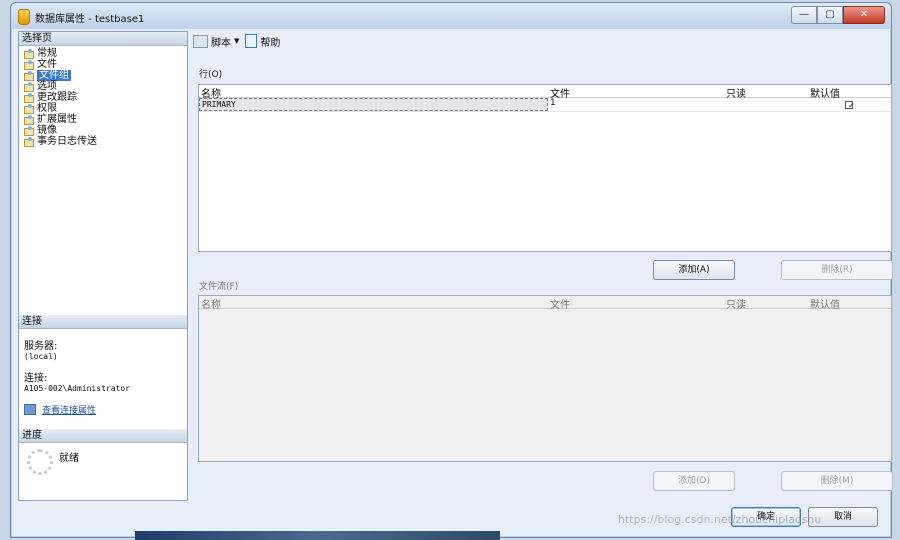 The height and width of the screenshot is (540, 900). I want to click on page-item-filegroups: 文件组, so click(105, 75).